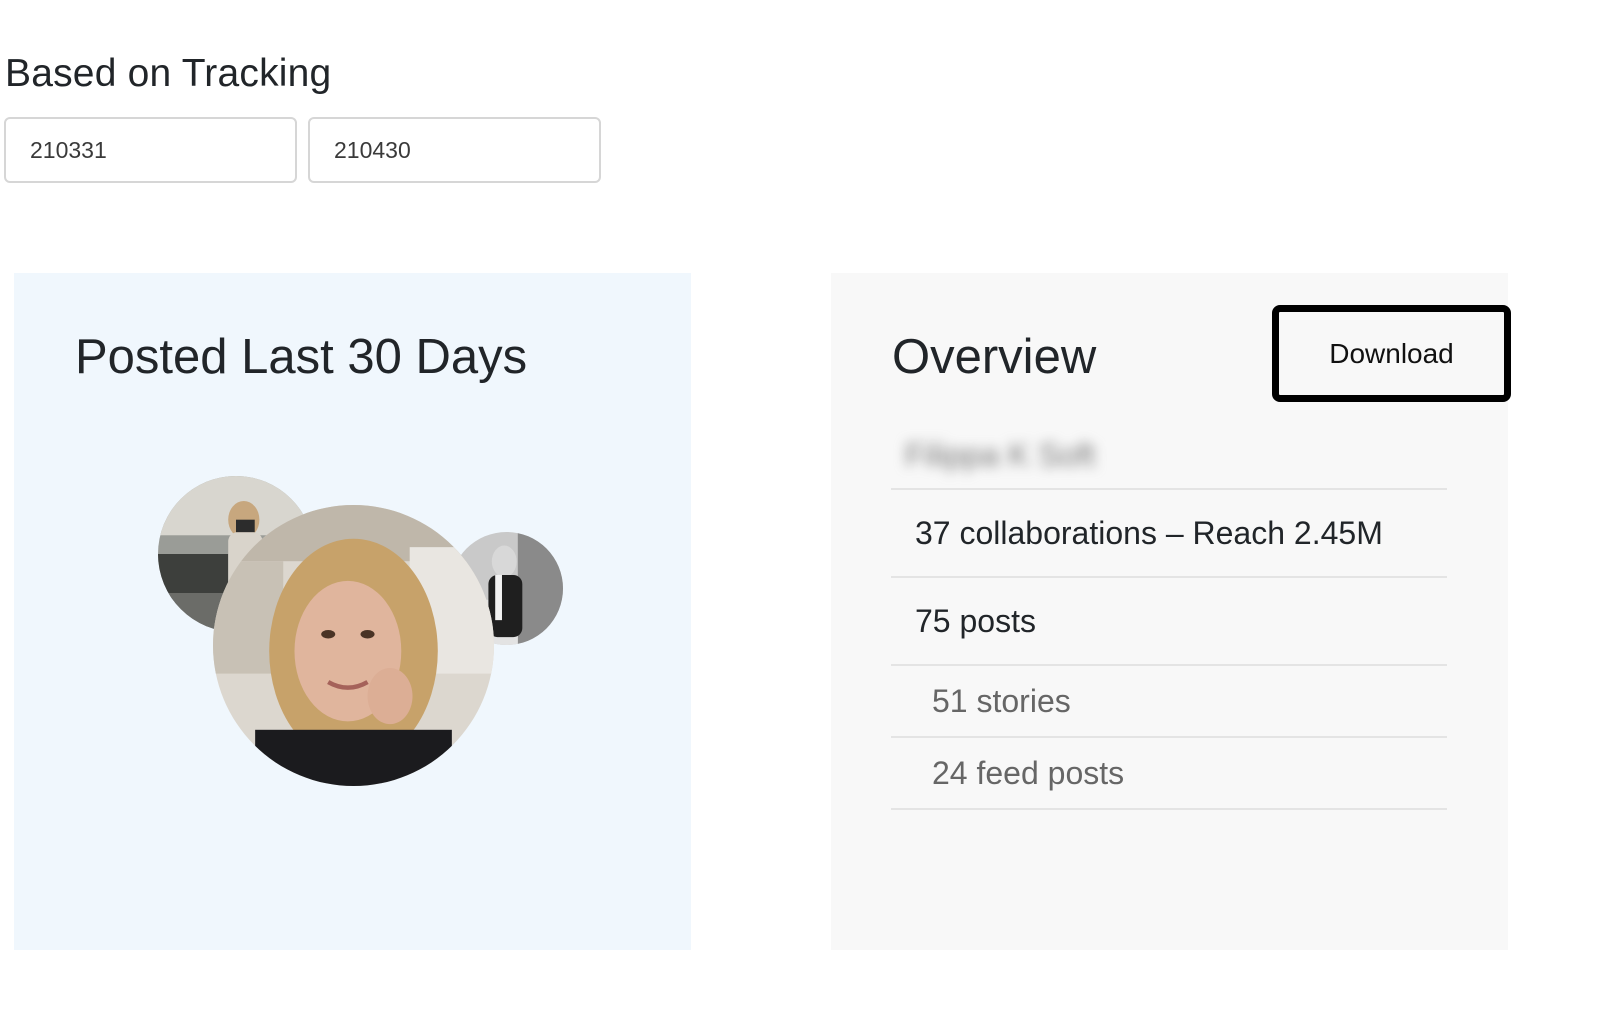  I want to click on influencer-avatar-main, so click(353, 645).